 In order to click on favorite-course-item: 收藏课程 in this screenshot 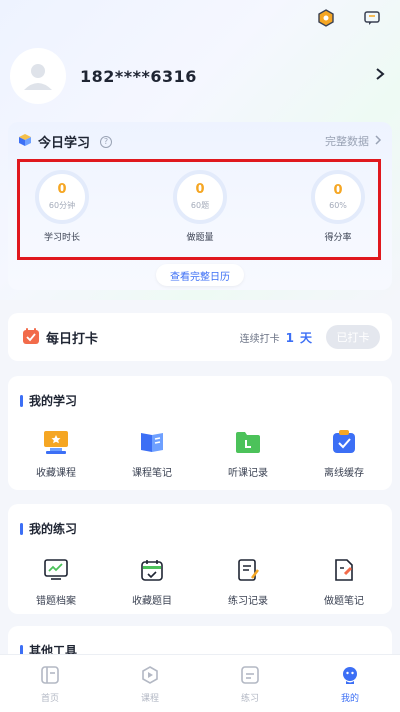, I will do `click(56, 453)`.